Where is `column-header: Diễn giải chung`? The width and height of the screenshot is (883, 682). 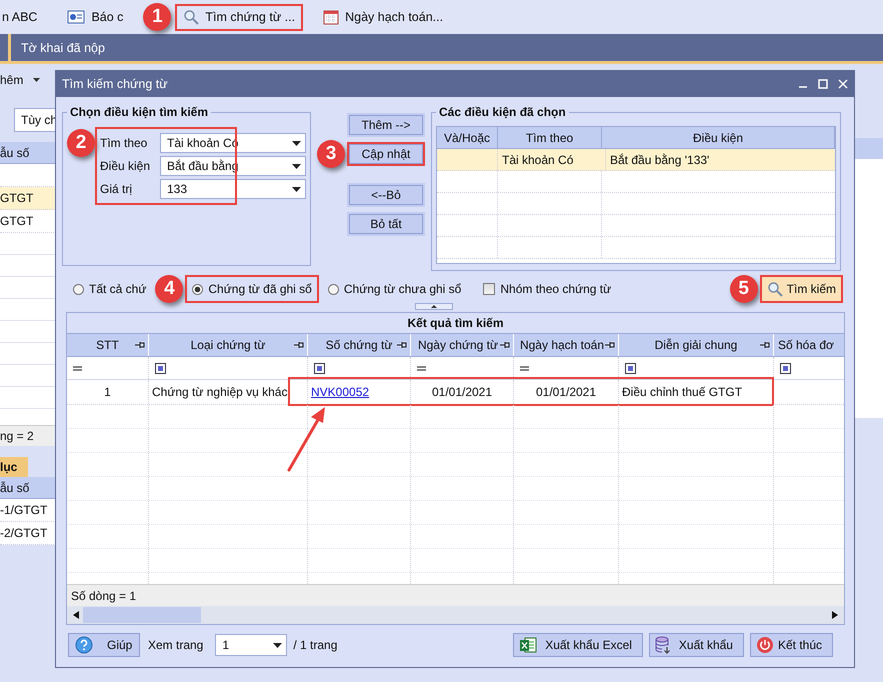 column-header: Diễn giải chung is located at coordinates (696, 345).